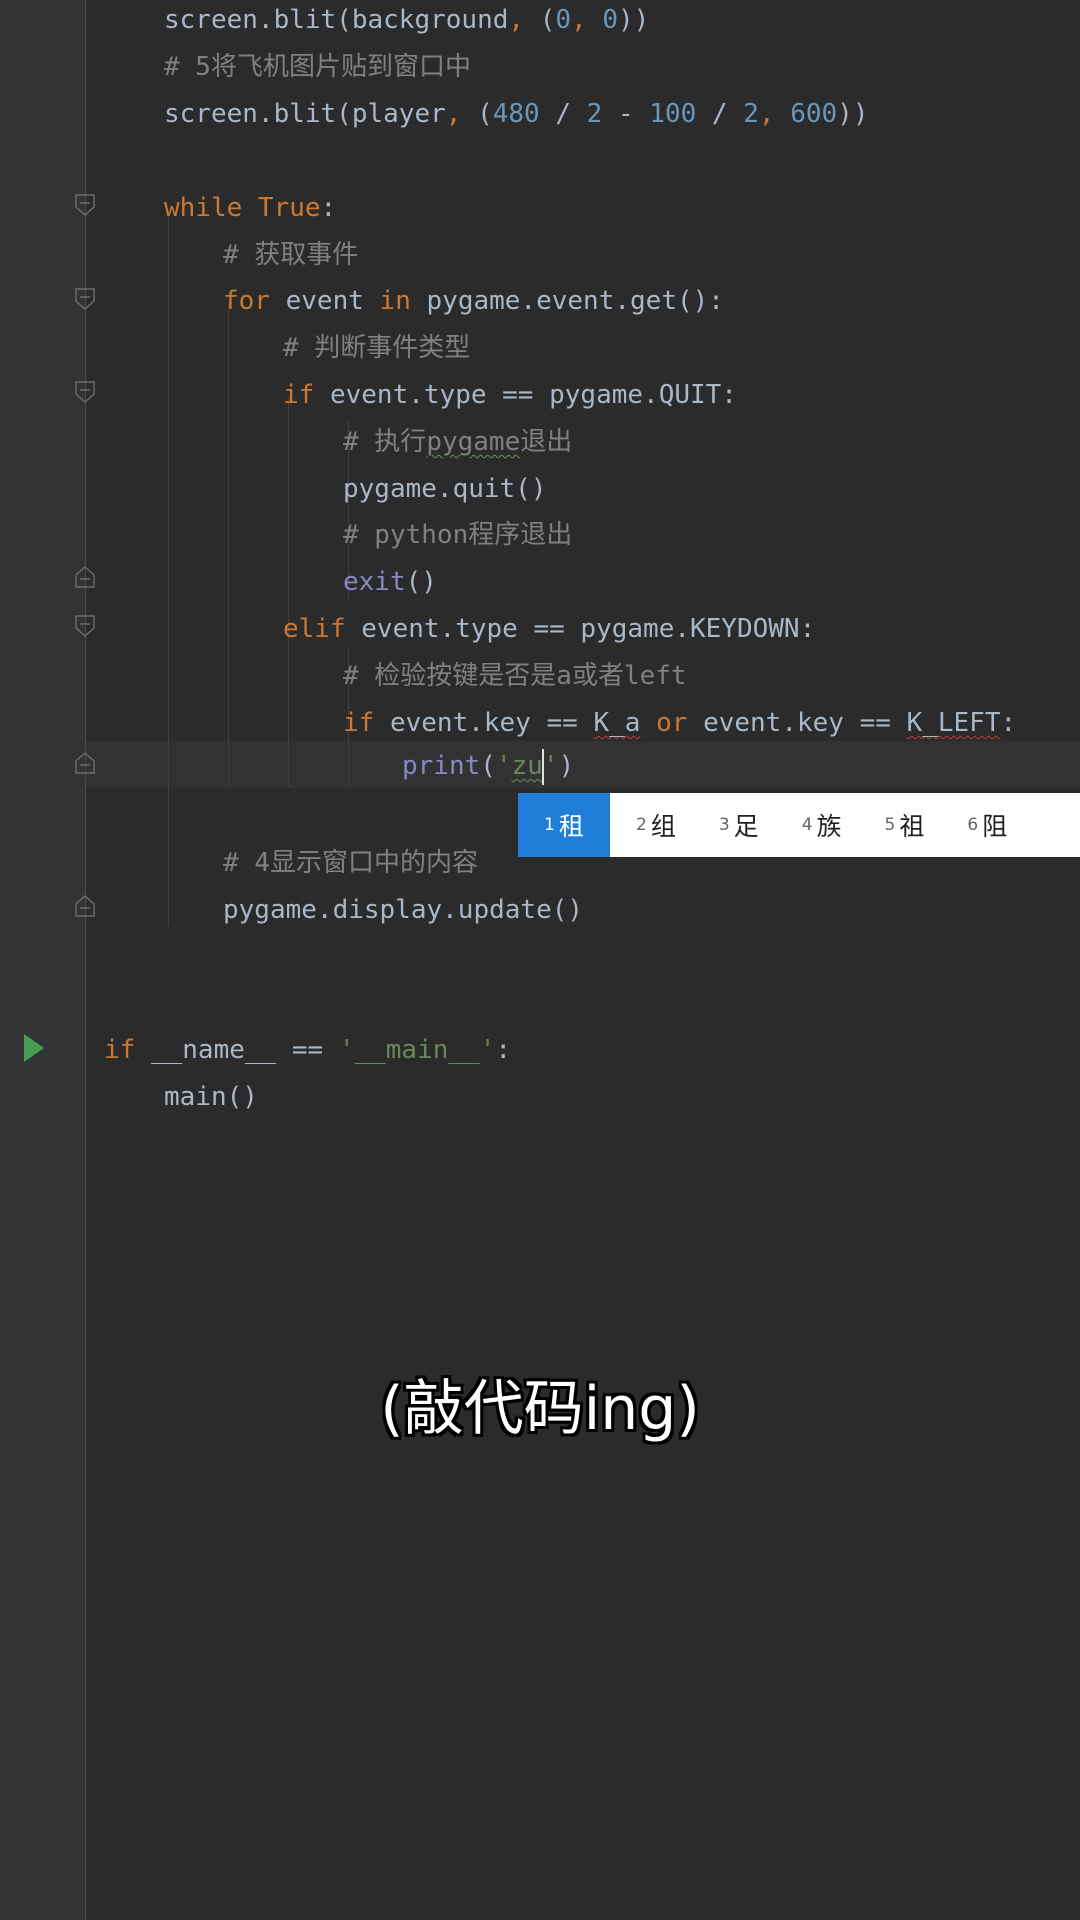 This screenshot has width=1080, height=1920. I want to click on ime-candidate-bar: 1租2组3足4族5祖6阻, so click(799, 825).